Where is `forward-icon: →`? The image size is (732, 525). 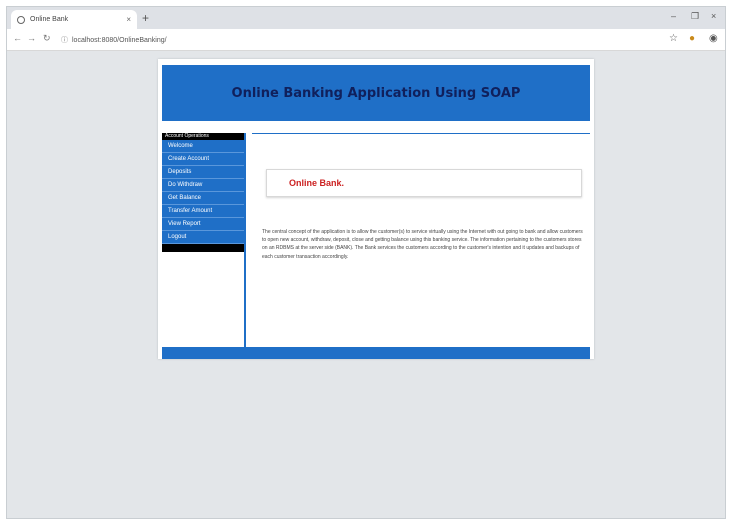 forward-icon: → is located at coordinates (31, 38).